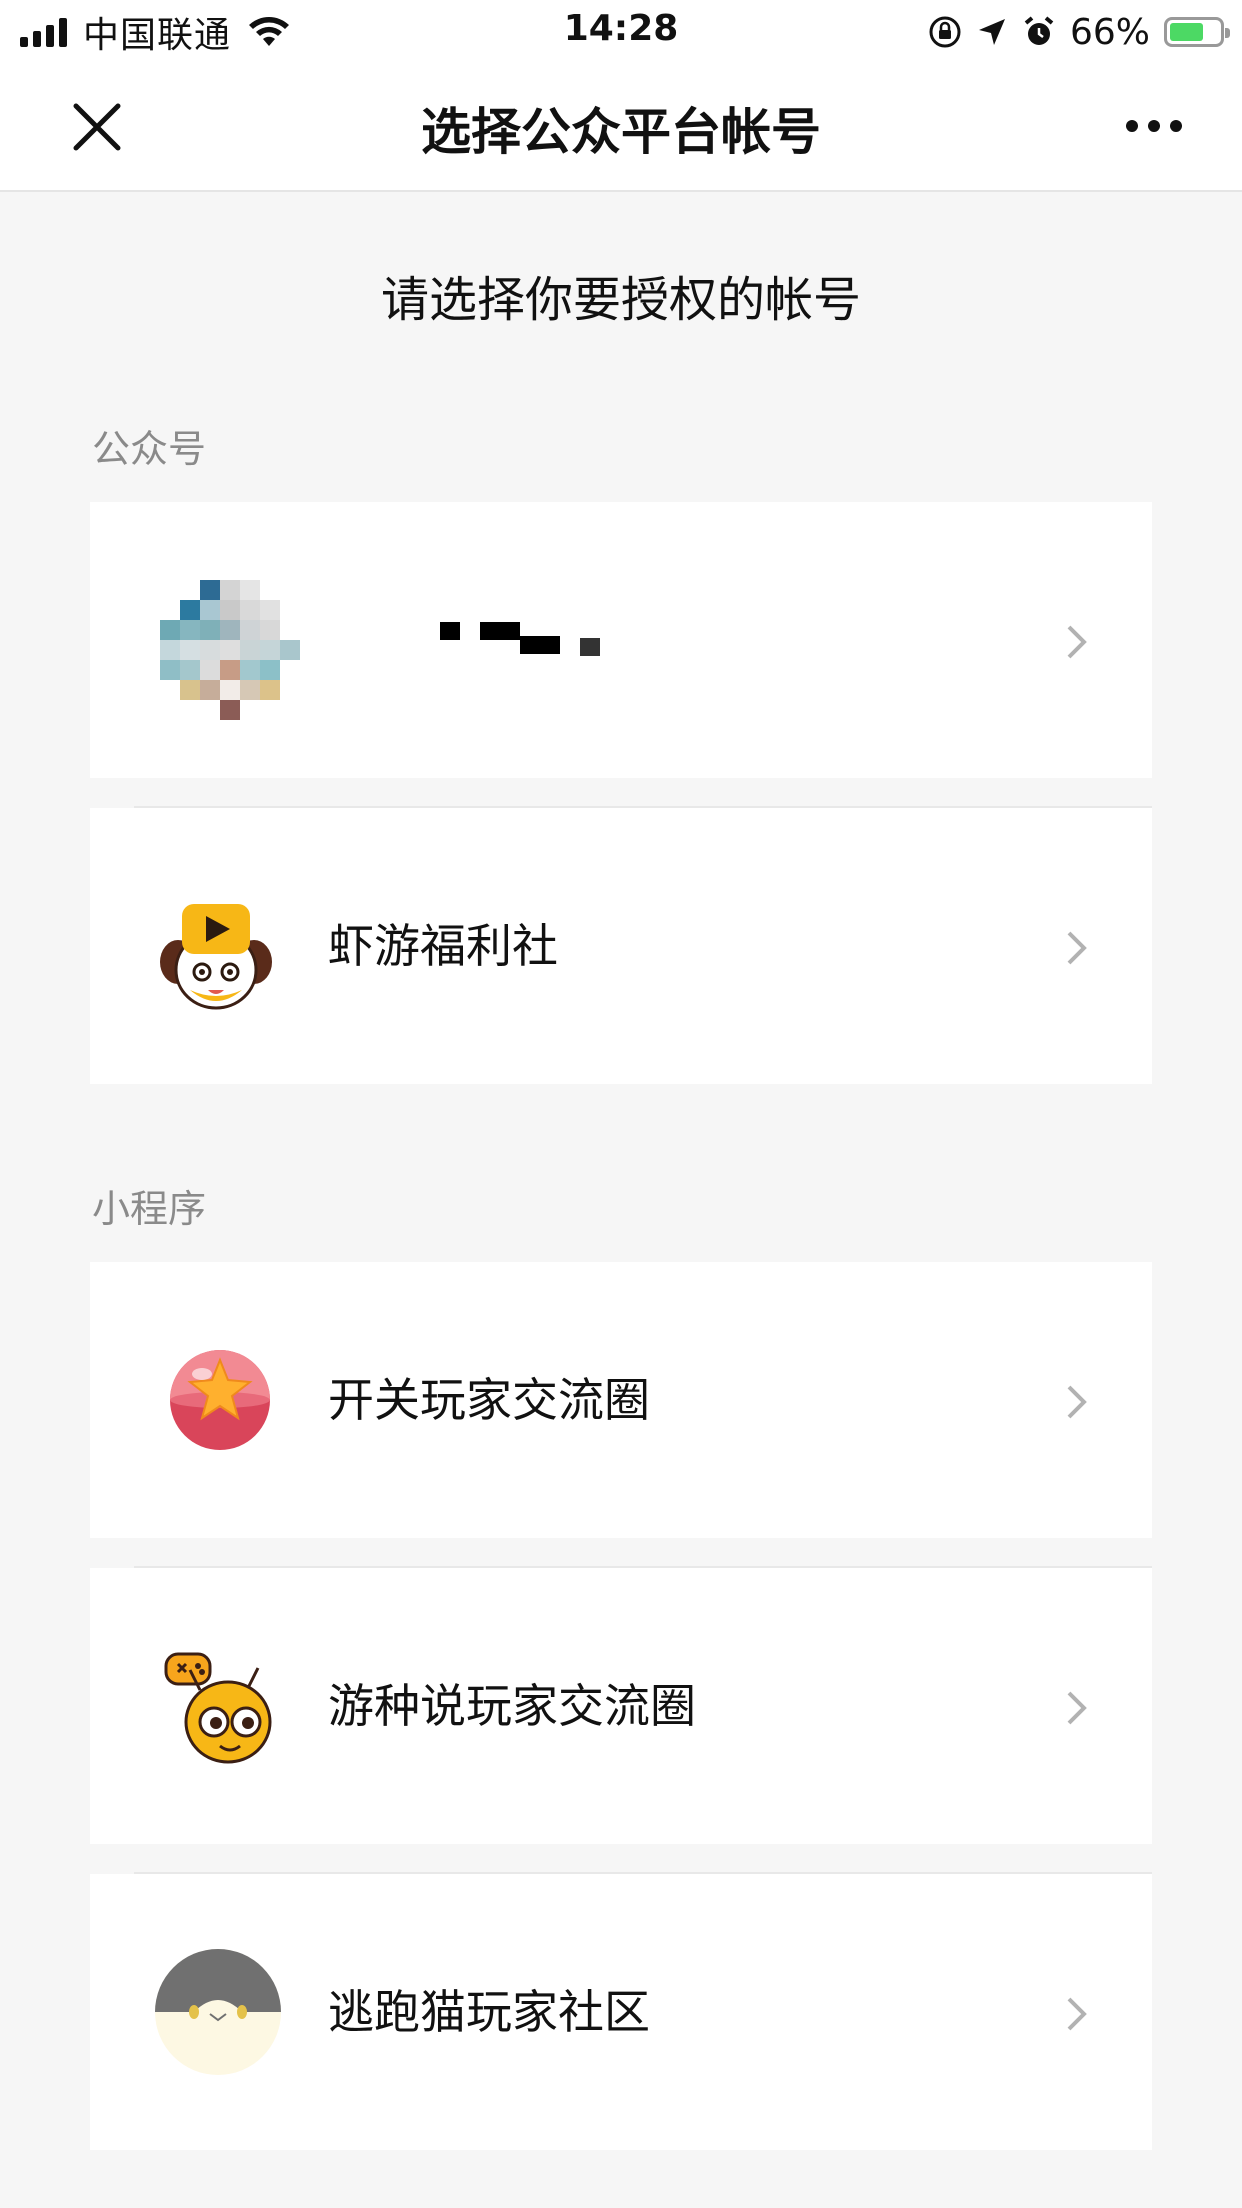 This screenshot has height=2208, width=1242. What do you see at coordinates (1109, 32) in the screenshot?
I see `battery-percent: 66%` at bounding box center [1109, 32].